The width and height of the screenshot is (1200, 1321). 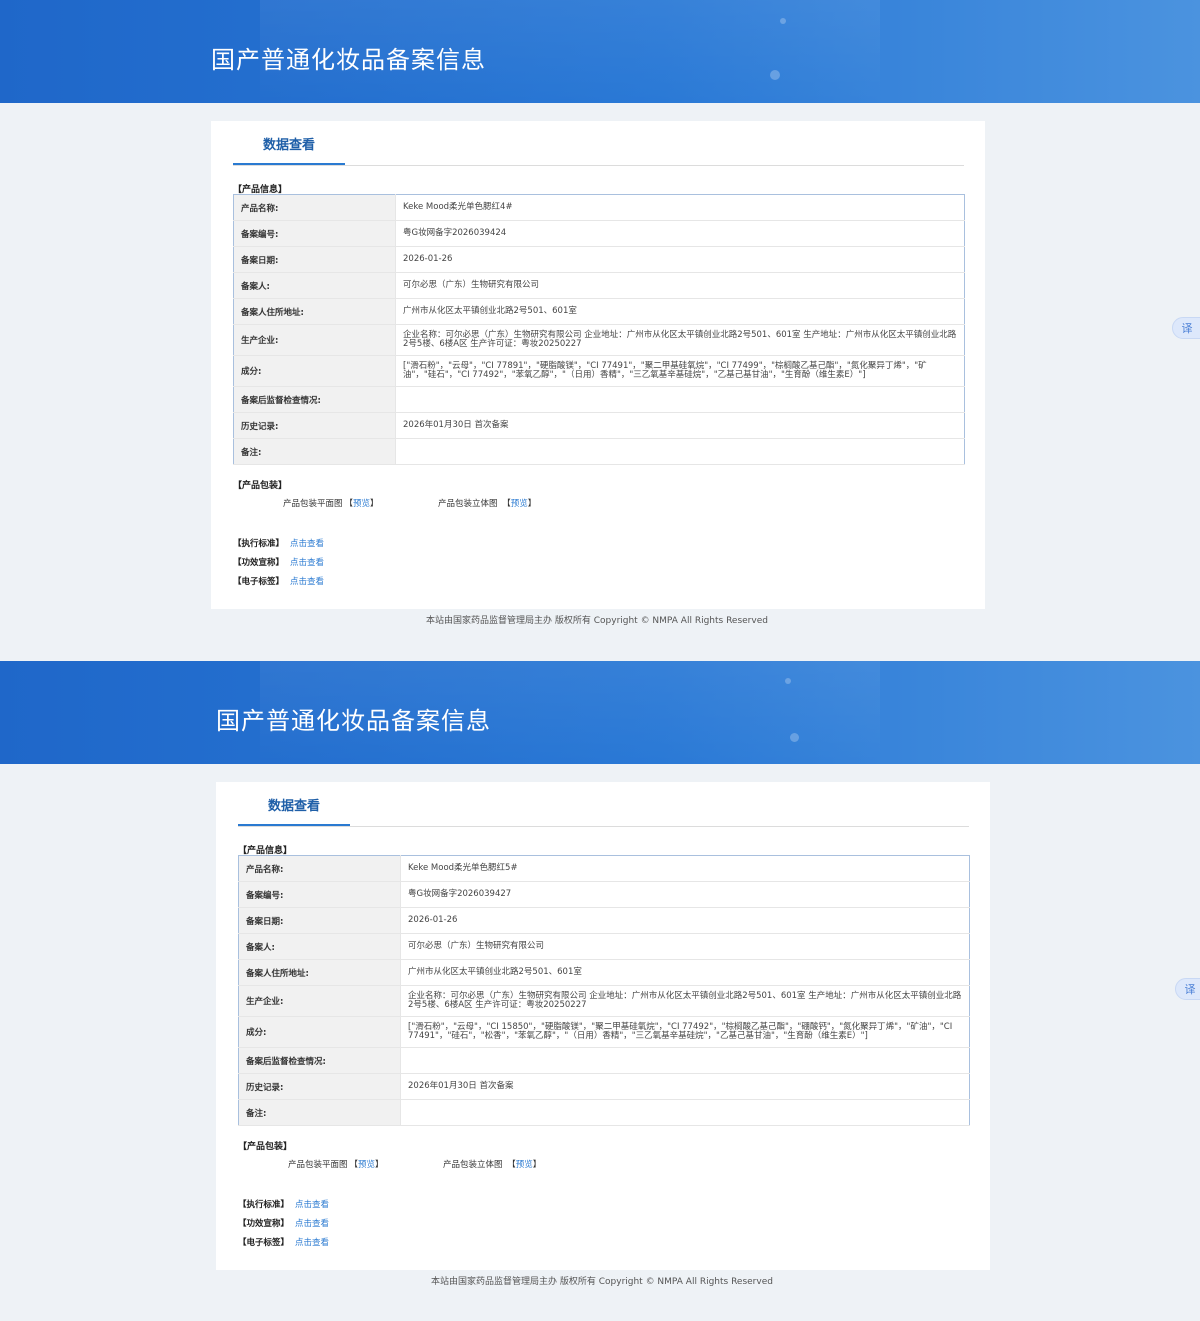 What do you see at coordinates (319, 1112) in the screenshot?
I see `row-label: 备注:` at bounding box center [319, 1112].